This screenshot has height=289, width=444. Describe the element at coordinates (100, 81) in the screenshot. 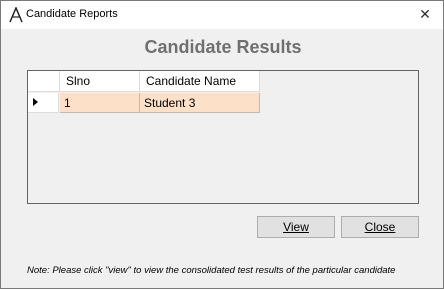

I see `column-header-slno: Slno` at that location.